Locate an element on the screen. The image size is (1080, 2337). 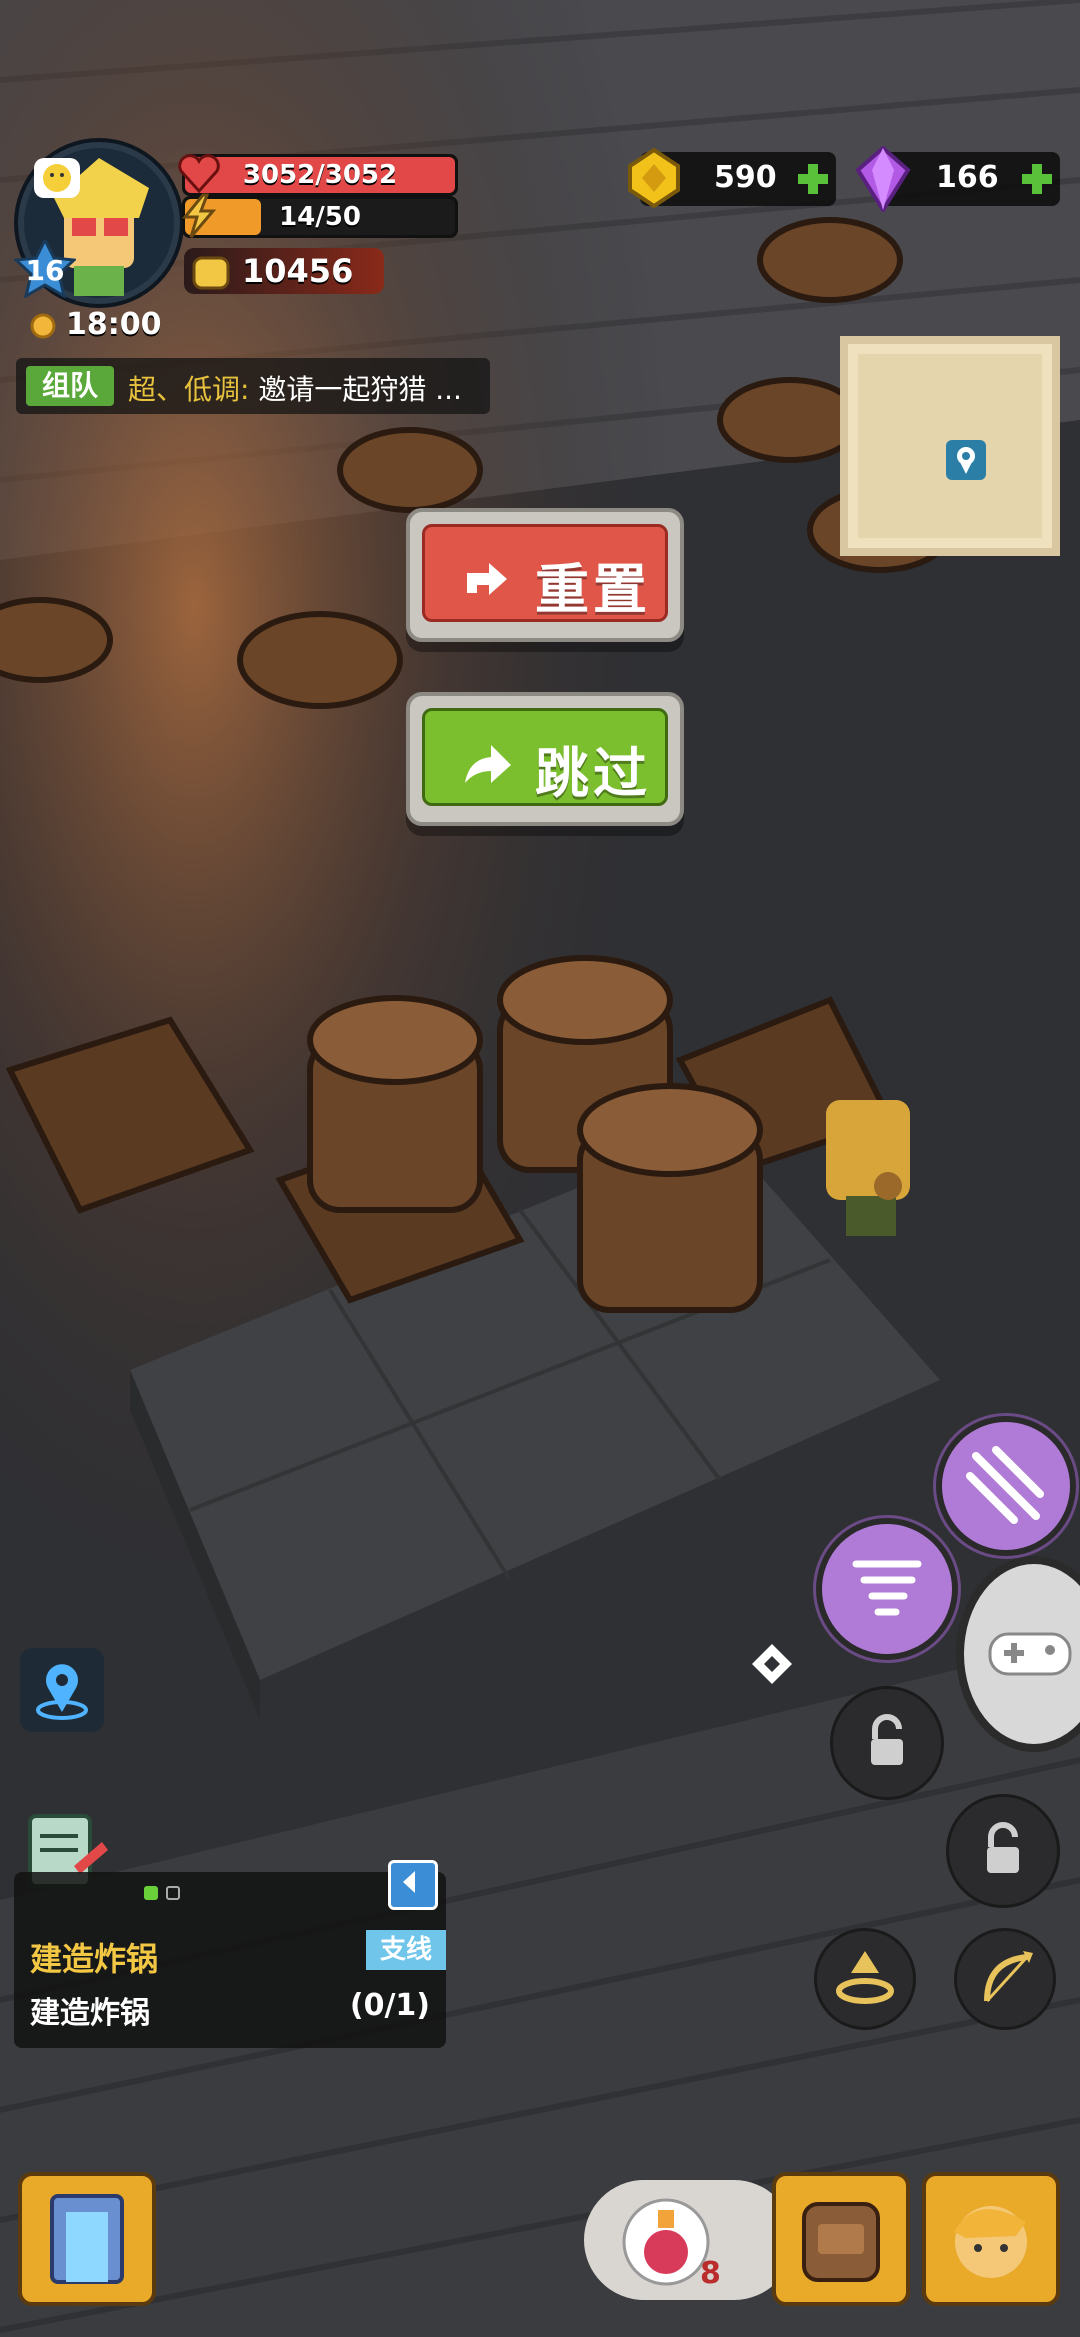
arrows-icon is located at coordinates (1005, 1485).